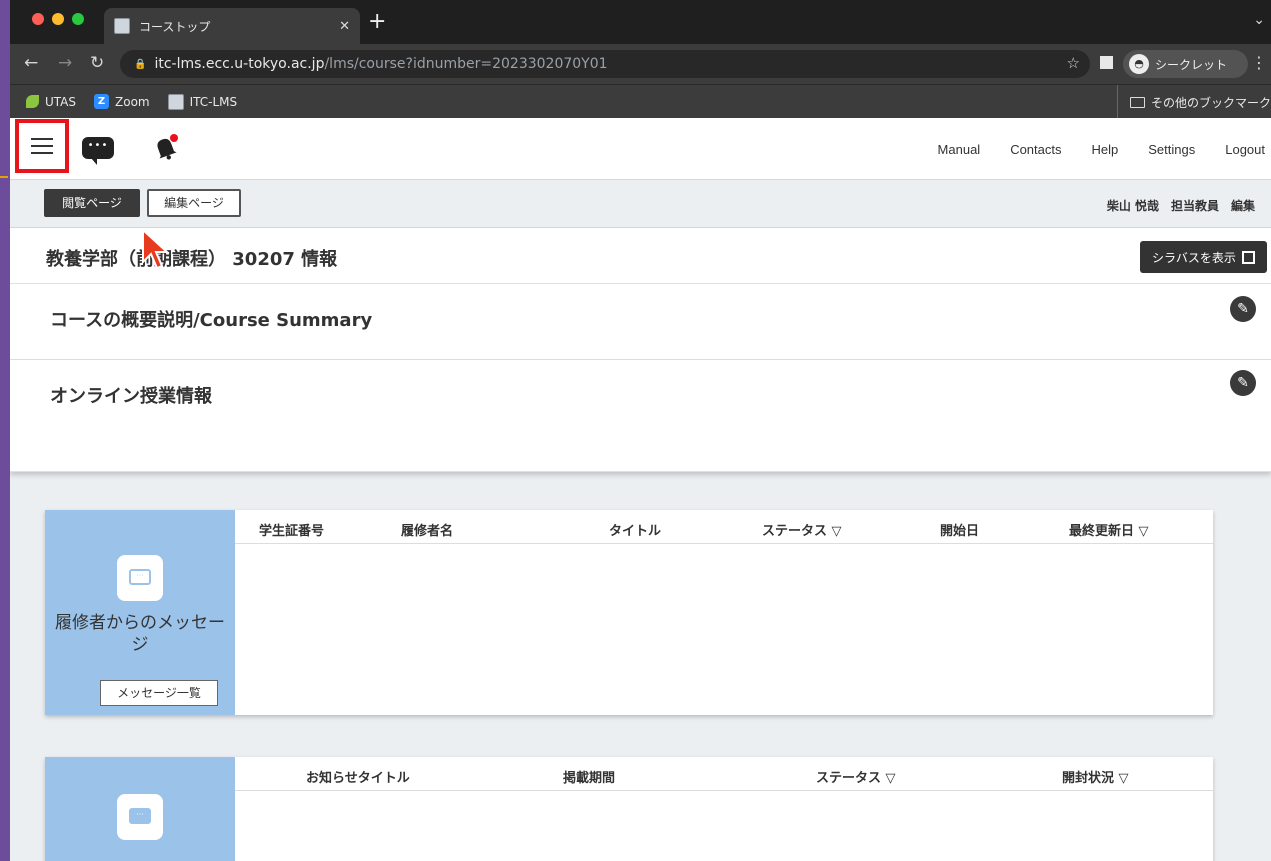 Image resolution: width=1271 pixels, height=861 pixels. I want to click on course-summary-section: コースの概要説明/Course Summary ✎, so click(640, 322).